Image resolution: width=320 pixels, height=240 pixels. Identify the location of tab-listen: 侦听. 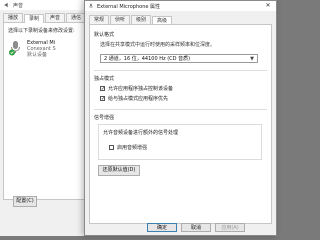
(120, 19).